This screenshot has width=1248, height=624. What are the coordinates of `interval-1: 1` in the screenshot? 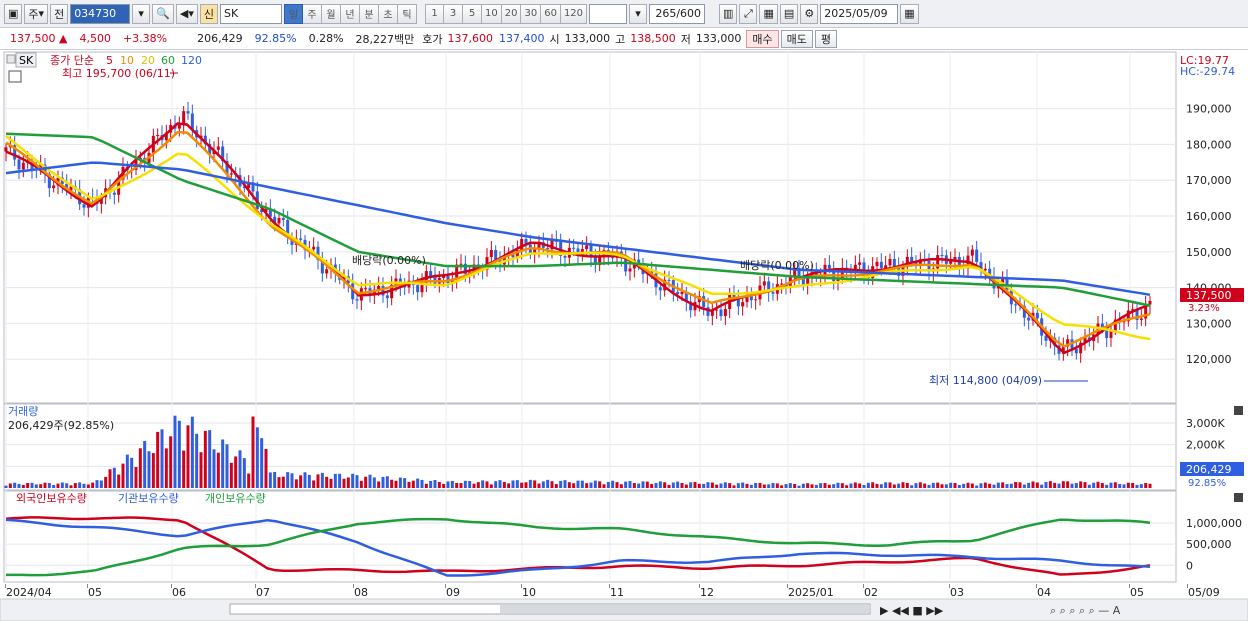 It's located at (434, 13).